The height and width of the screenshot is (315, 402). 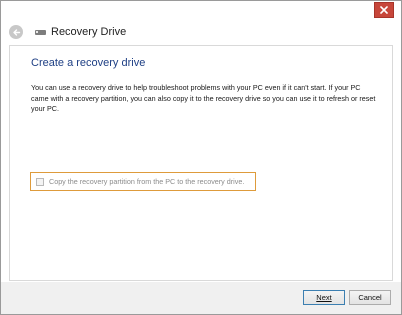 What do you see at coordinates (201, 298) in the screenshot?
I see `footer-bar: Next Cancel` at bounding box center [201, 298].